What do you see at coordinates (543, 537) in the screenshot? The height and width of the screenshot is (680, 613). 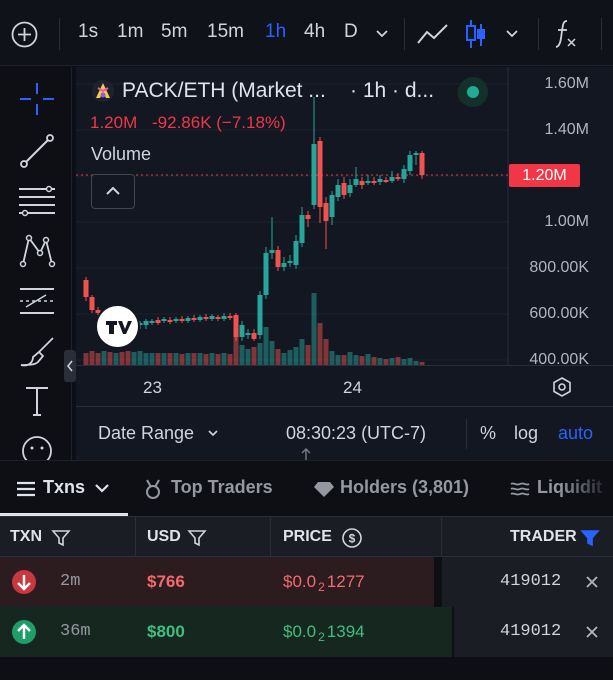 I see `col-header-trader: TRADER` at bounding box center [543, 537].